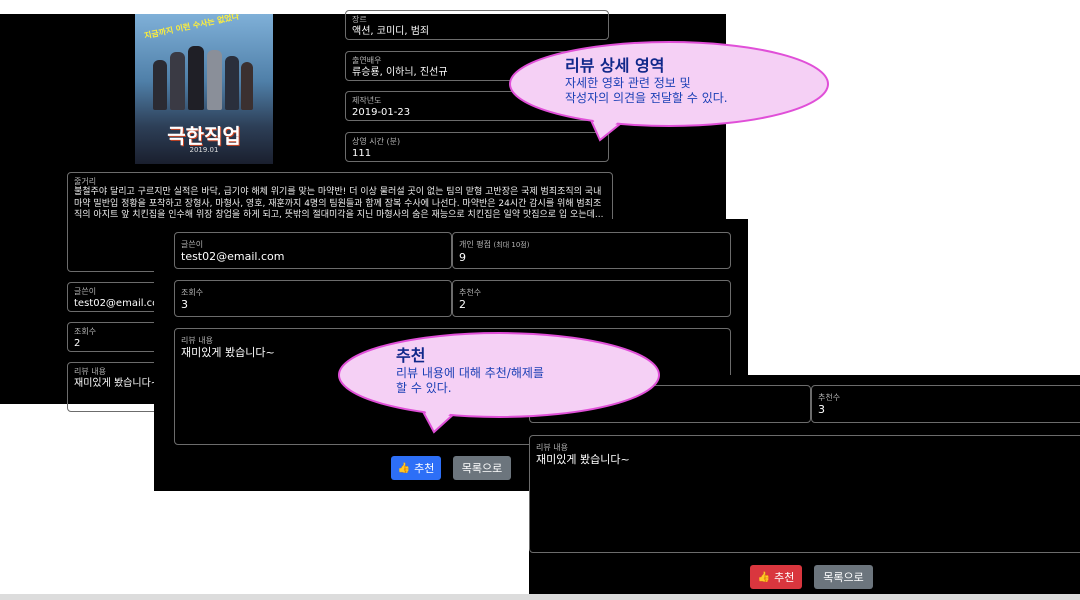 The height and width of the screenshot is (600, 1080). What do you see at coordinates (945, 404) in the screenshot?
I see `front-recommend-count-field: 추천수 3` at bounding box center [945, 404].